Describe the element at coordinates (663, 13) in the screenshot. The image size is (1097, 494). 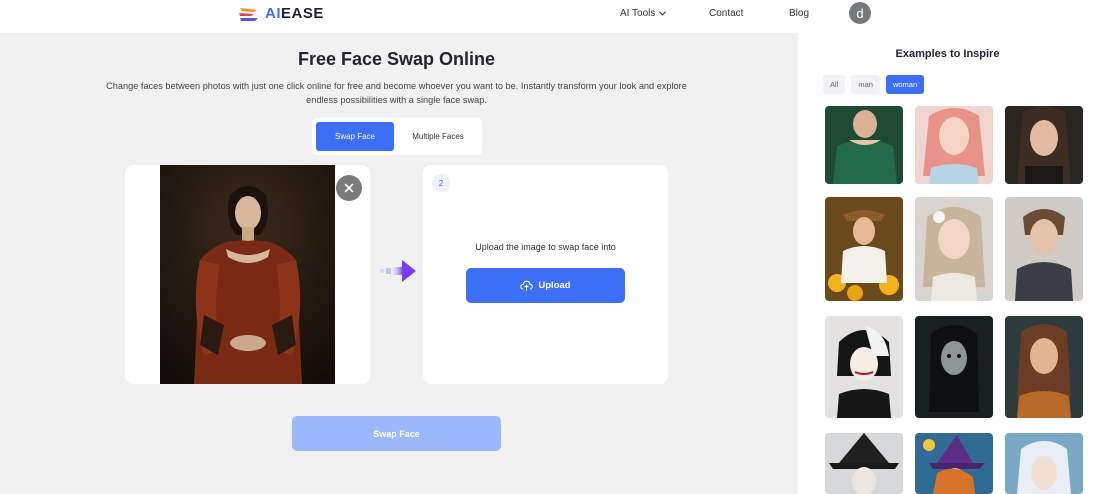
I see `chevron-down-icon` at that location.